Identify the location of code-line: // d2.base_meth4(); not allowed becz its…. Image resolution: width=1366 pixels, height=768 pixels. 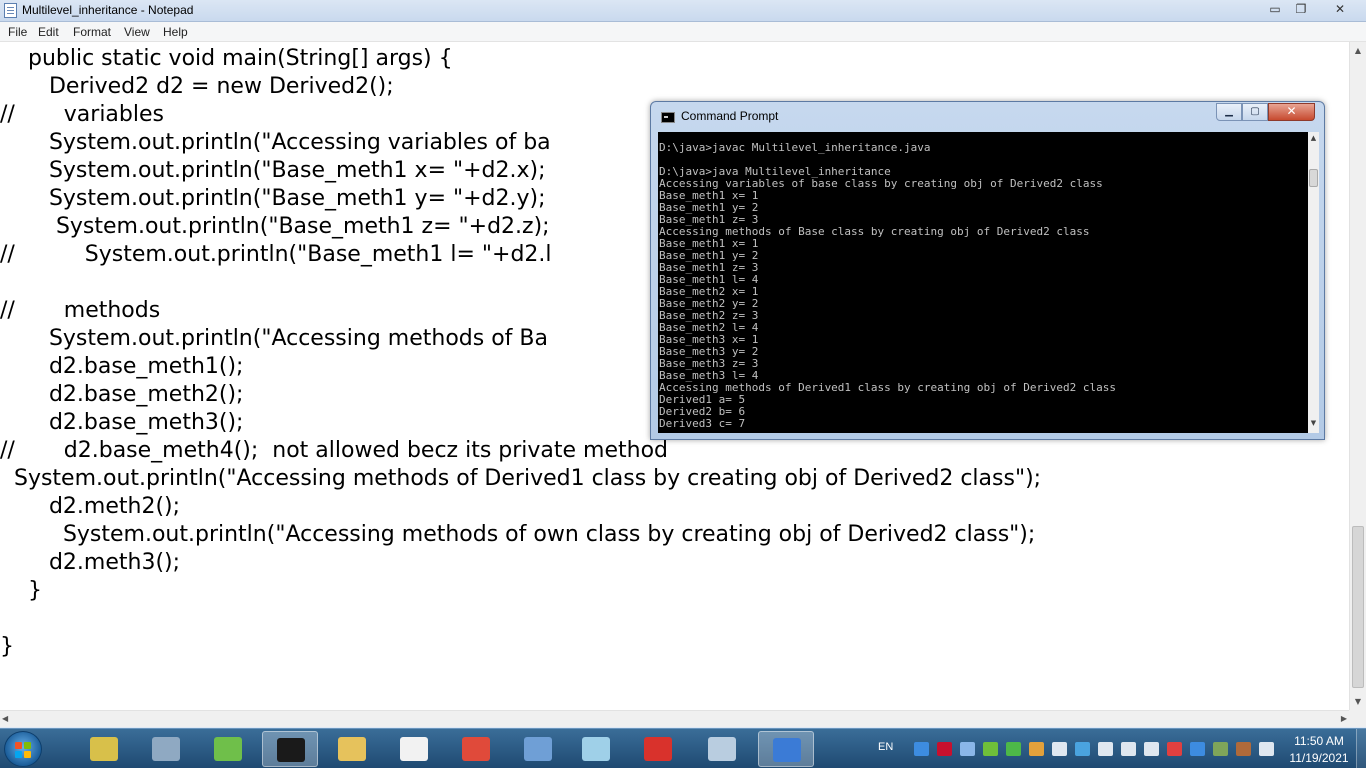
(334, 450).